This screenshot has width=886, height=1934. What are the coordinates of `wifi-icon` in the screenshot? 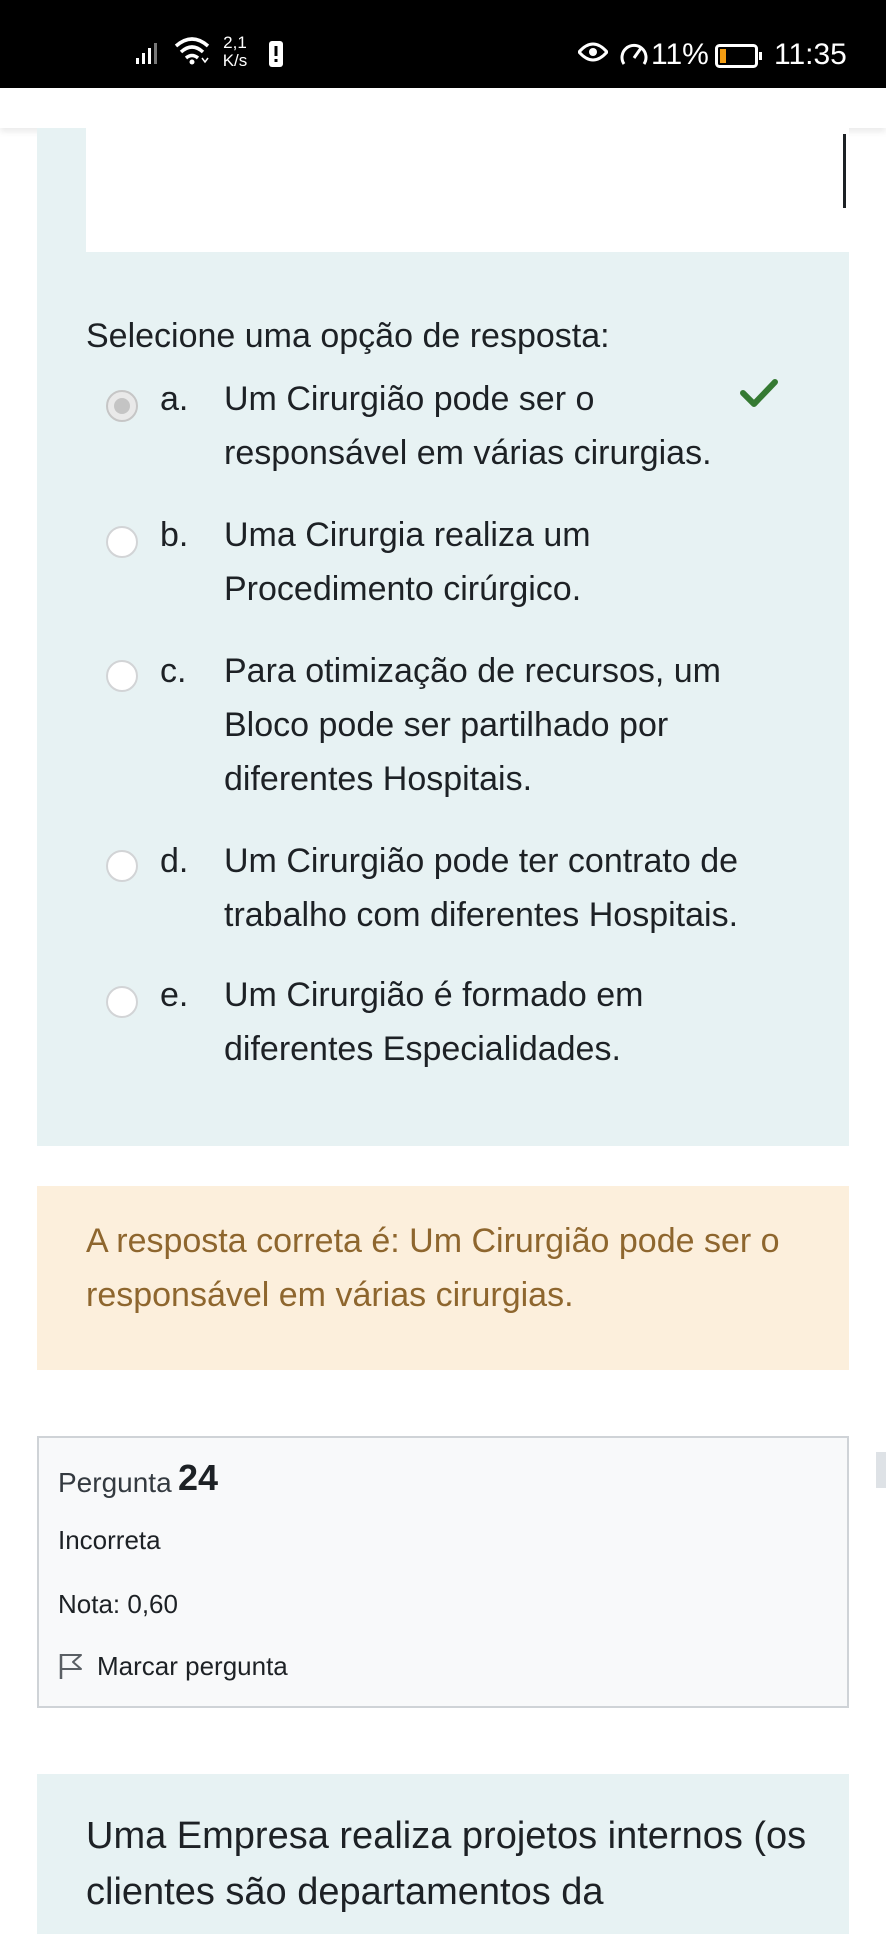 It's located at (192, 51).